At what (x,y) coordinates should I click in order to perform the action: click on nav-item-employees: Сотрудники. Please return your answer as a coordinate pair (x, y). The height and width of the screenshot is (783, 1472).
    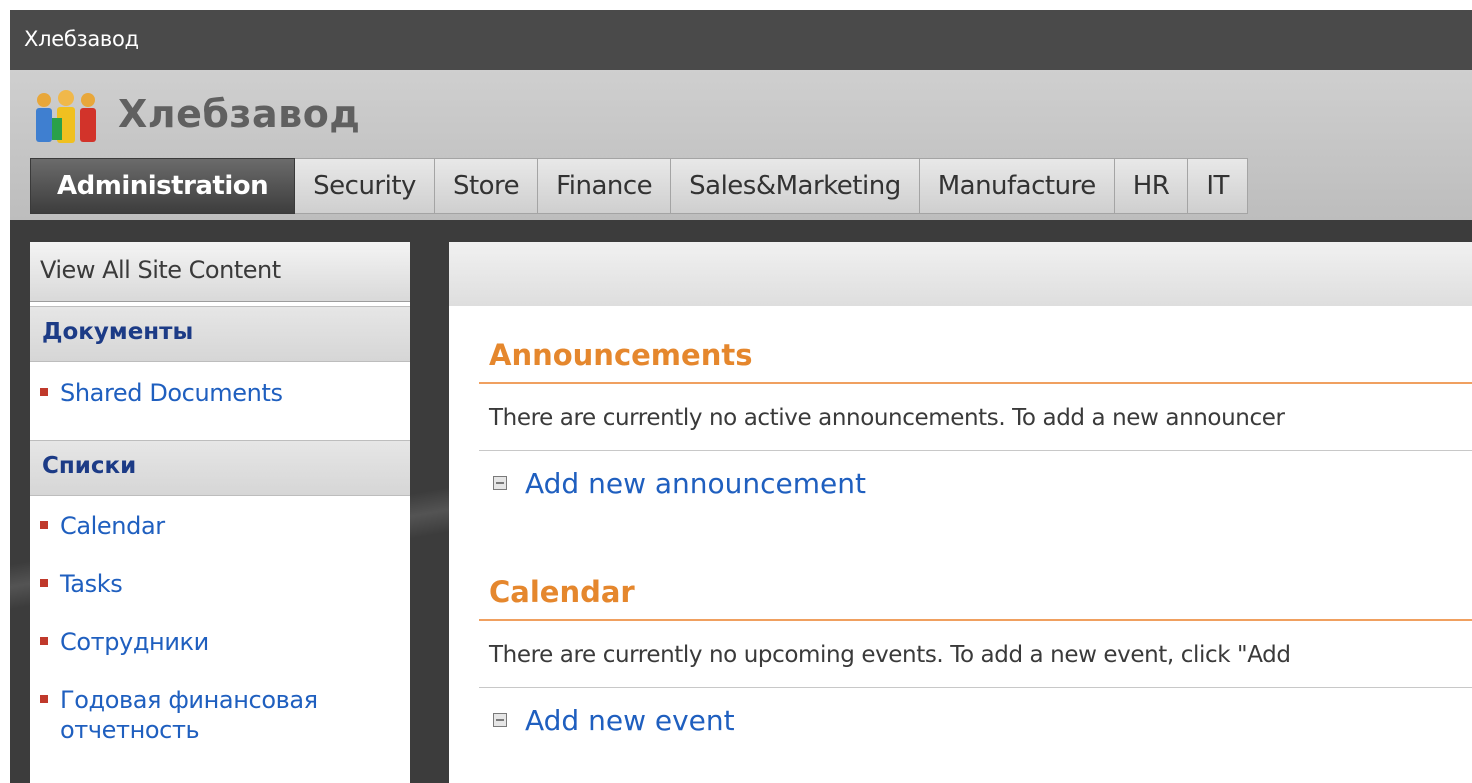
    Looking at the image, I should click on (124, 642).